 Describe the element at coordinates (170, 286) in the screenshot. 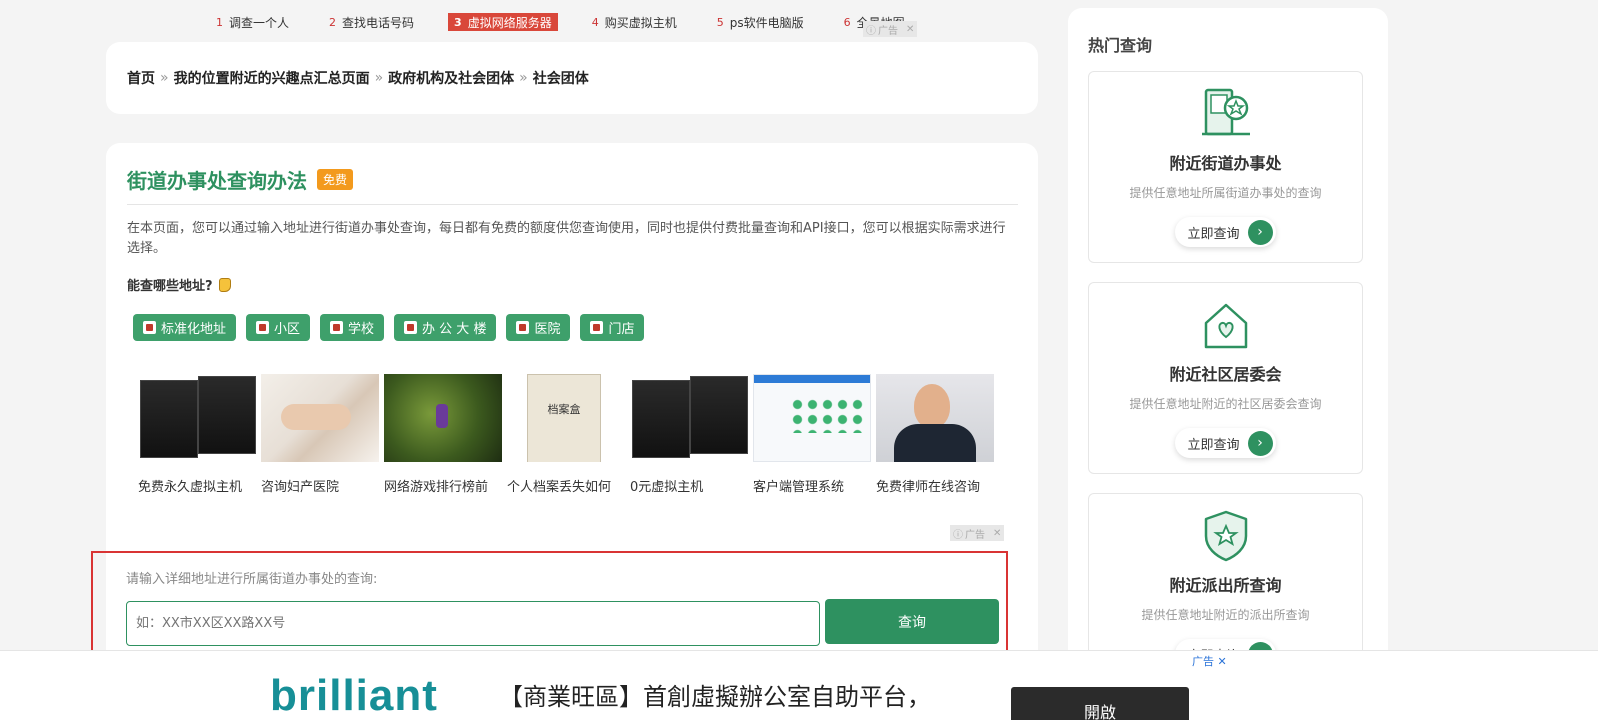

I see `subheading-text: 能查哪些地址?` at that location.